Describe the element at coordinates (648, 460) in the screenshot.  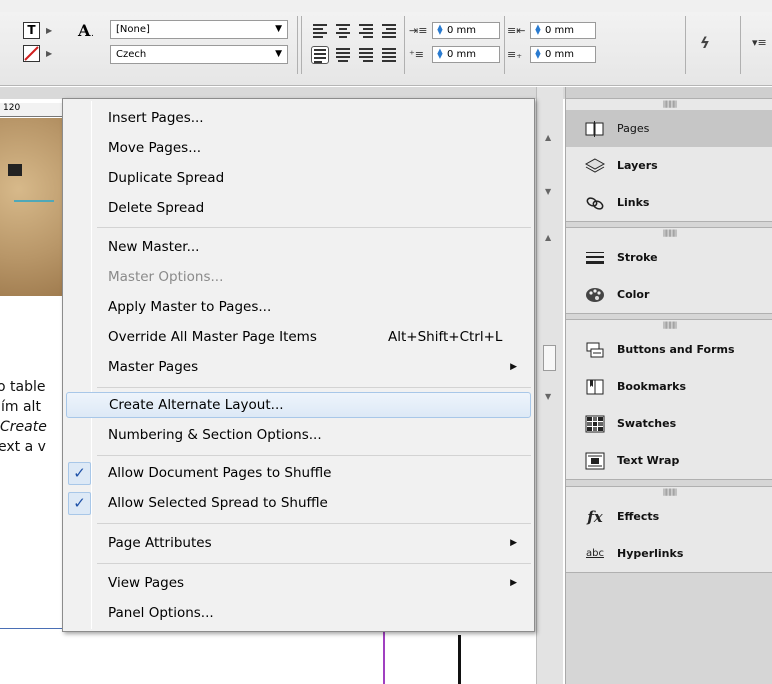
I see `panel-item-label: Text Wrap` at that location.